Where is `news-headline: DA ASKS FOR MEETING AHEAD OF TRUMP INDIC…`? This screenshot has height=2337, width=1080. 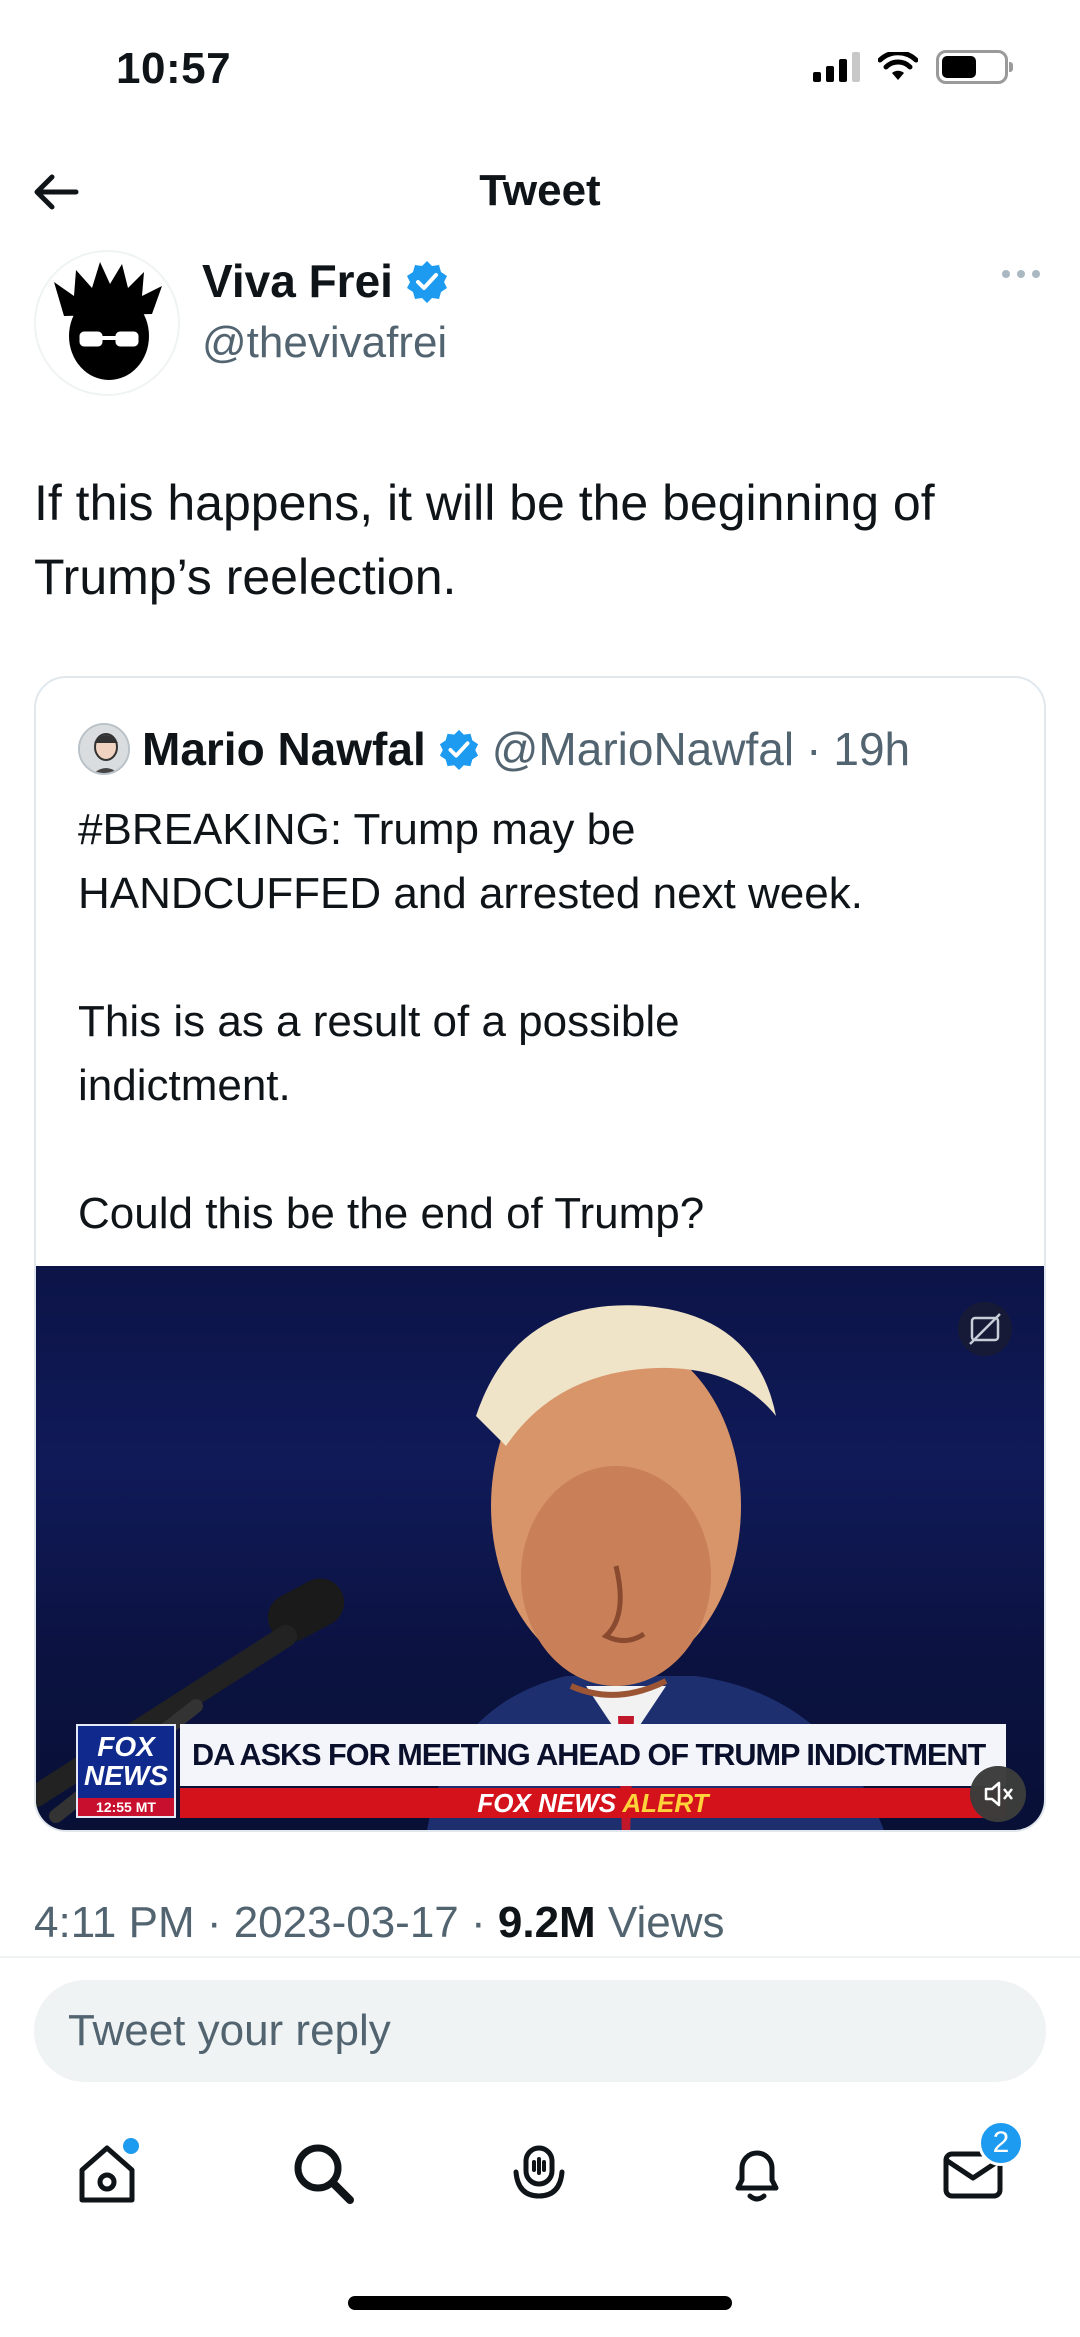
news-headline: DA ASKS FOR MEETING AHEAD OF TRUMP INDIC… is located at coordinates (593, 1755).